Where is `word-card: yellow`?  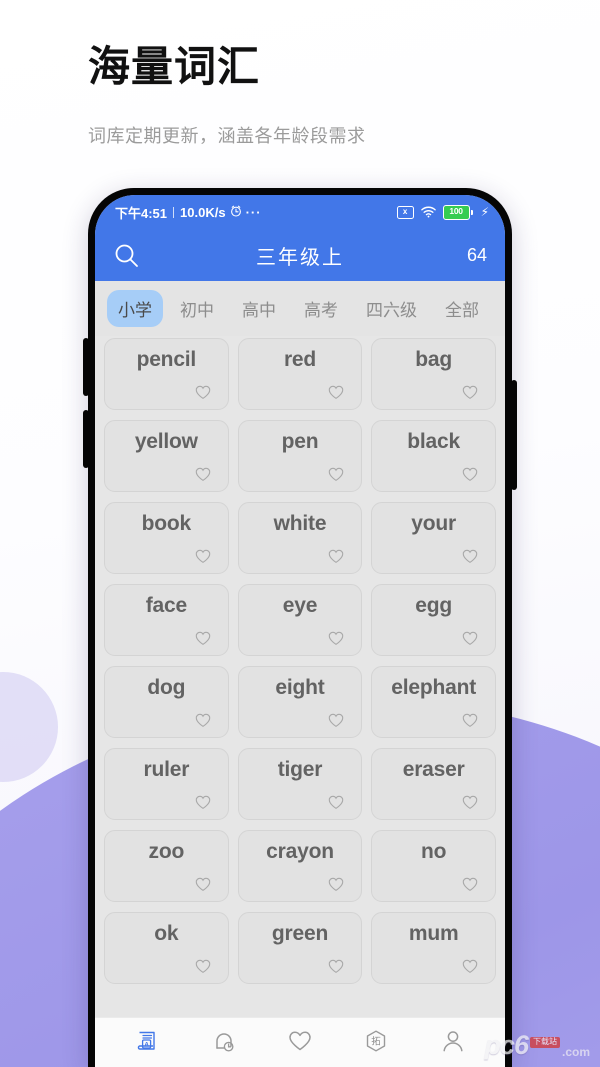 word-card: yellow is located at coordinates (166, 456).